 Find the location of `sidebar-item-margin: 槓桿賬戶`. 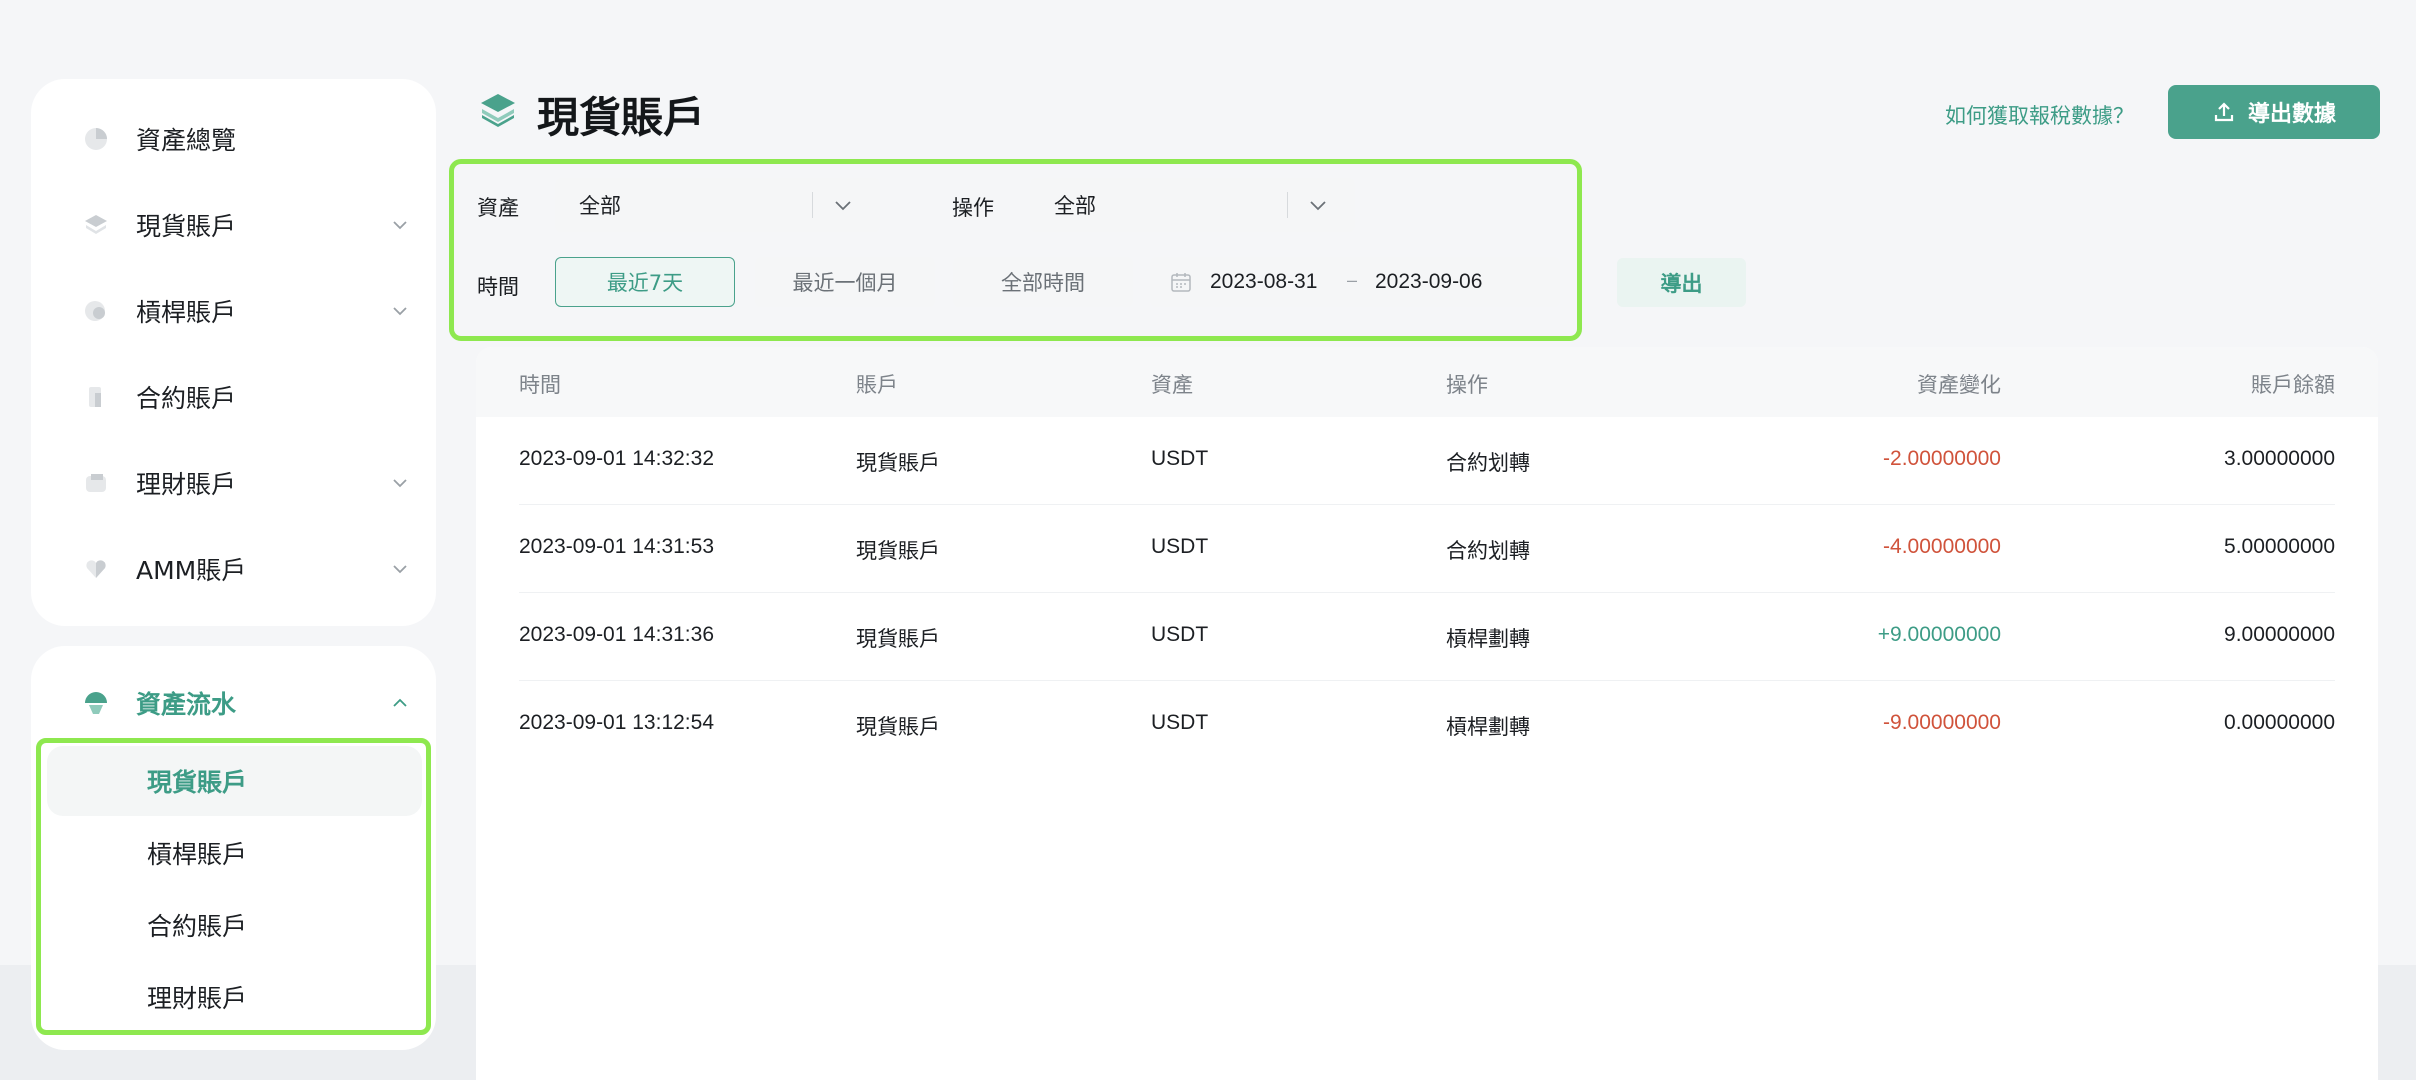

sidebar-item-margin: 槓桿賬戶 is located at coordinates (233, 311).